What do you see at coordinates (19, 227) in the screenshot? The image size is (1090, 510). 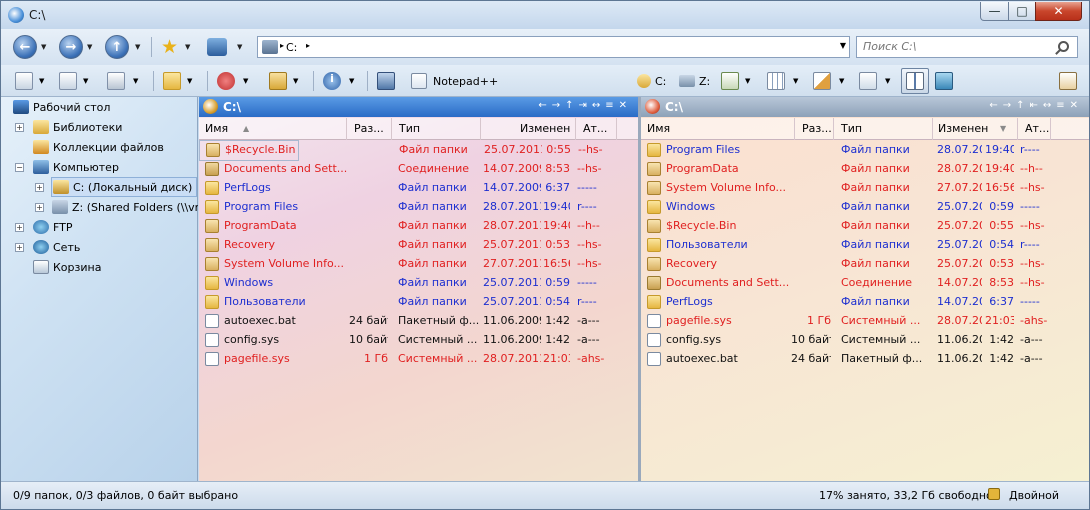 I see `expand-ftp-icon: +` at bounding box center [19, 227].